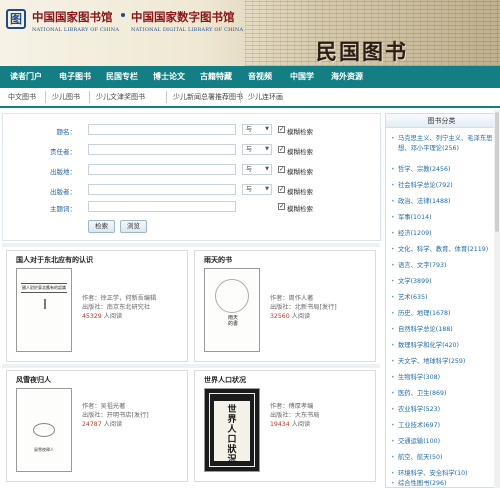 The width and height of the screenshot is (500, 488). I want to click on category-item: • 综合性图书(296), so click(444, 483).